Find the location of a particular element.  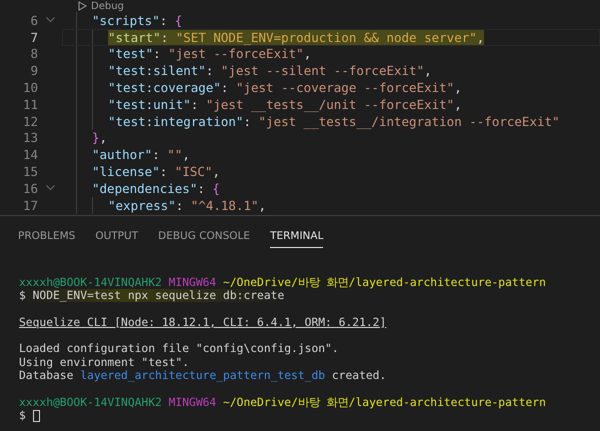

terminal-line: Database layered_architecture_pattern_test_db created. is located at coordinates (202, 375).